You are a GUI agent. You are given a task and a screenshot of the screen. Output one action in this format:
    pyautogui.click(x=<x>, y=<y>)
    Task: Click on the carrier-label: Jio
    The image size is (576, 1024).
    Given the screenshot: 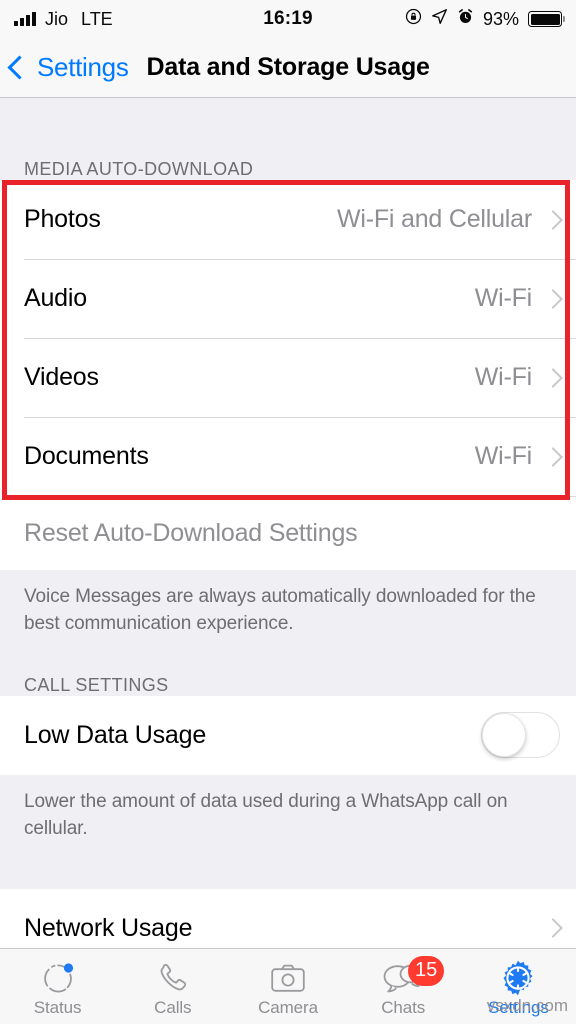 What is the action you would take?
    pyautogui.click(x=57, y=18)
    